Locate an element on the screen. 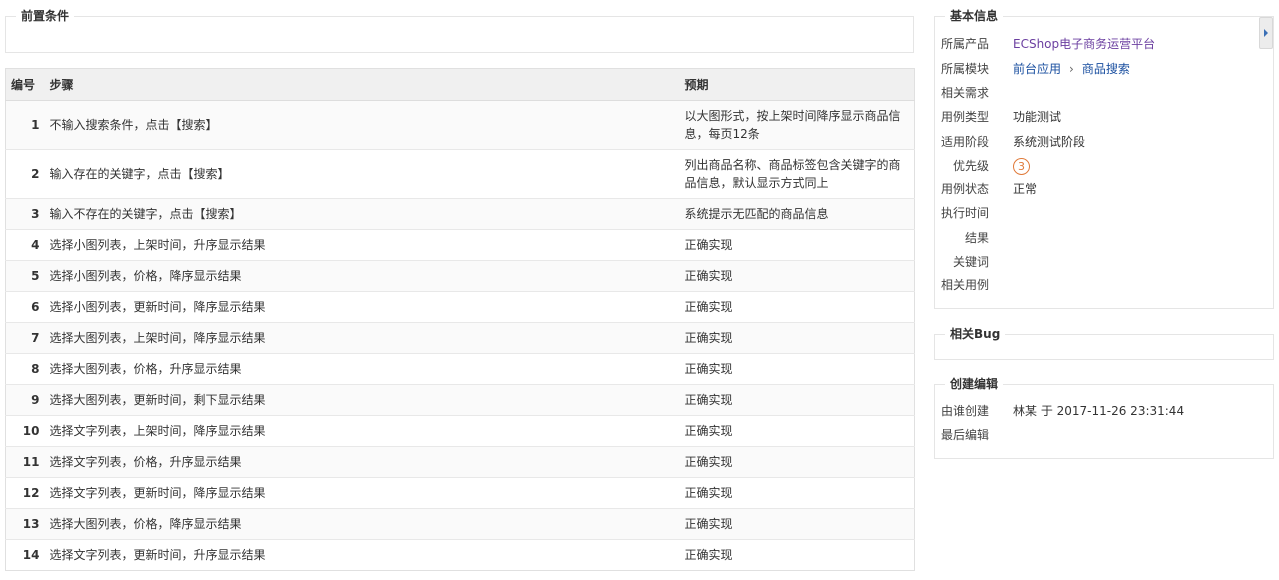 This screenshot has height=580, width=1279. exec-time-row: 执行时间 is located at coordinates (1100, 213).